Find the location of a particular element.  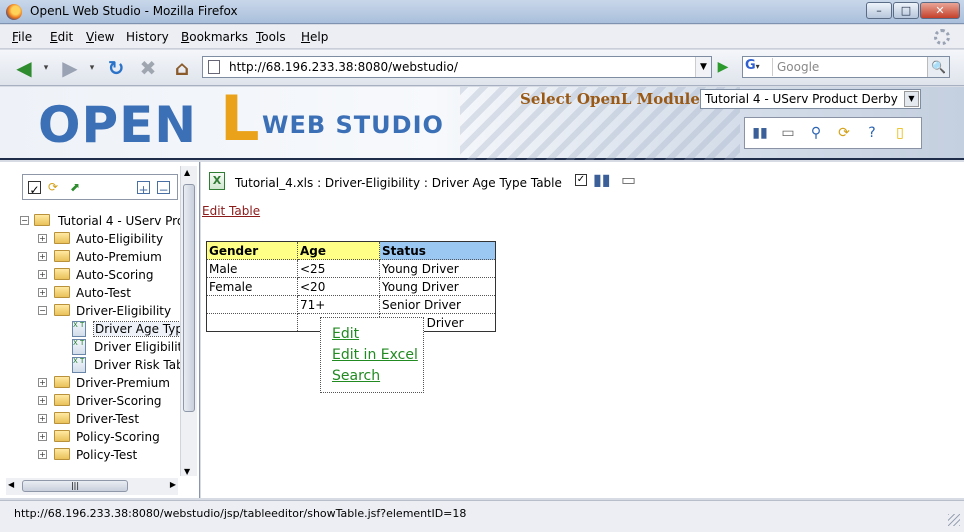

tree-item-label: Driver-Test is located at coordinates (108, 419).